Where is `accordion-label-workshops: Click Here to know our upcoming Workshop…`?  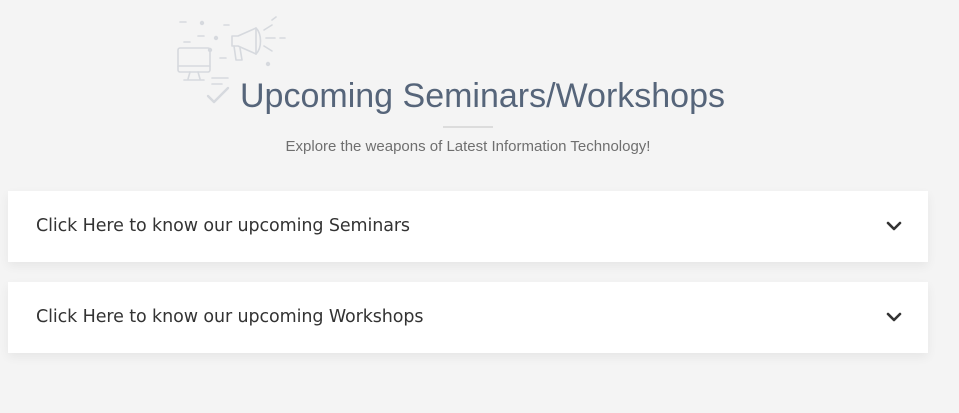 accordion-label-workshops: Click Here to know our upcoming Workshop… is located at coordinates (230, 317).